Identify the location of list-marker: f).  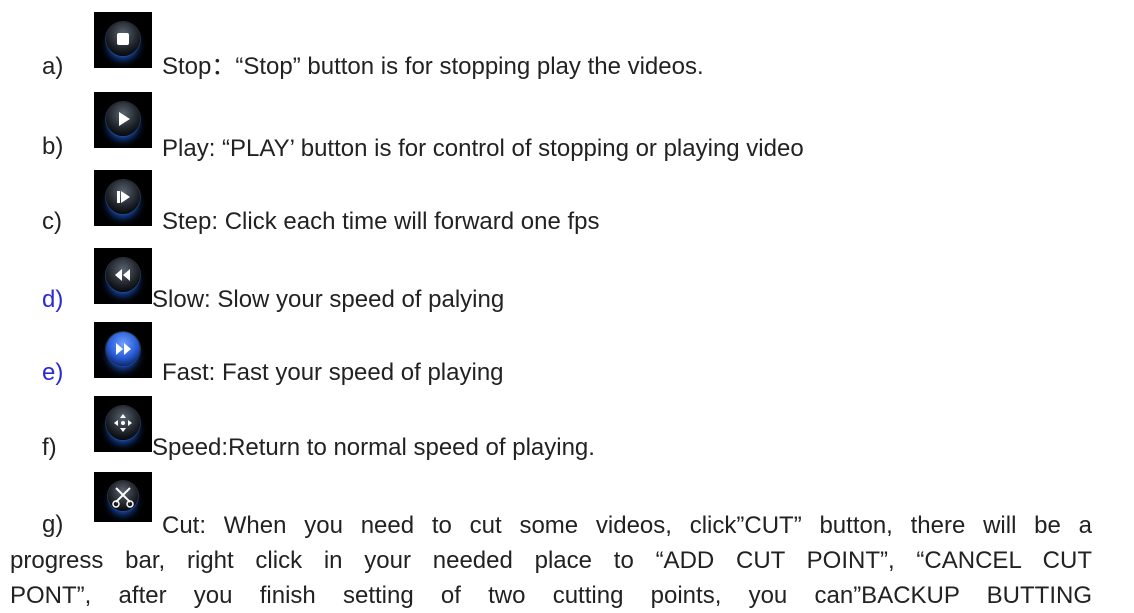
(49, 447).